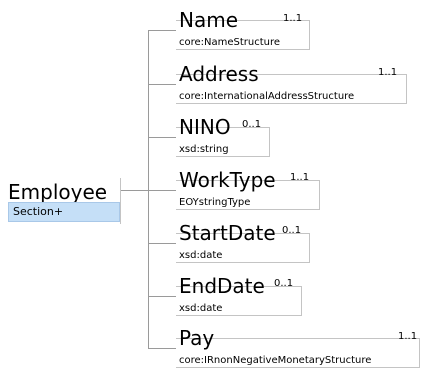 The image size is (422, 369). What do you see at coordinates (148, 189) in the screenshot?
I see `connector-trunk` at bounding box center [148, 189].